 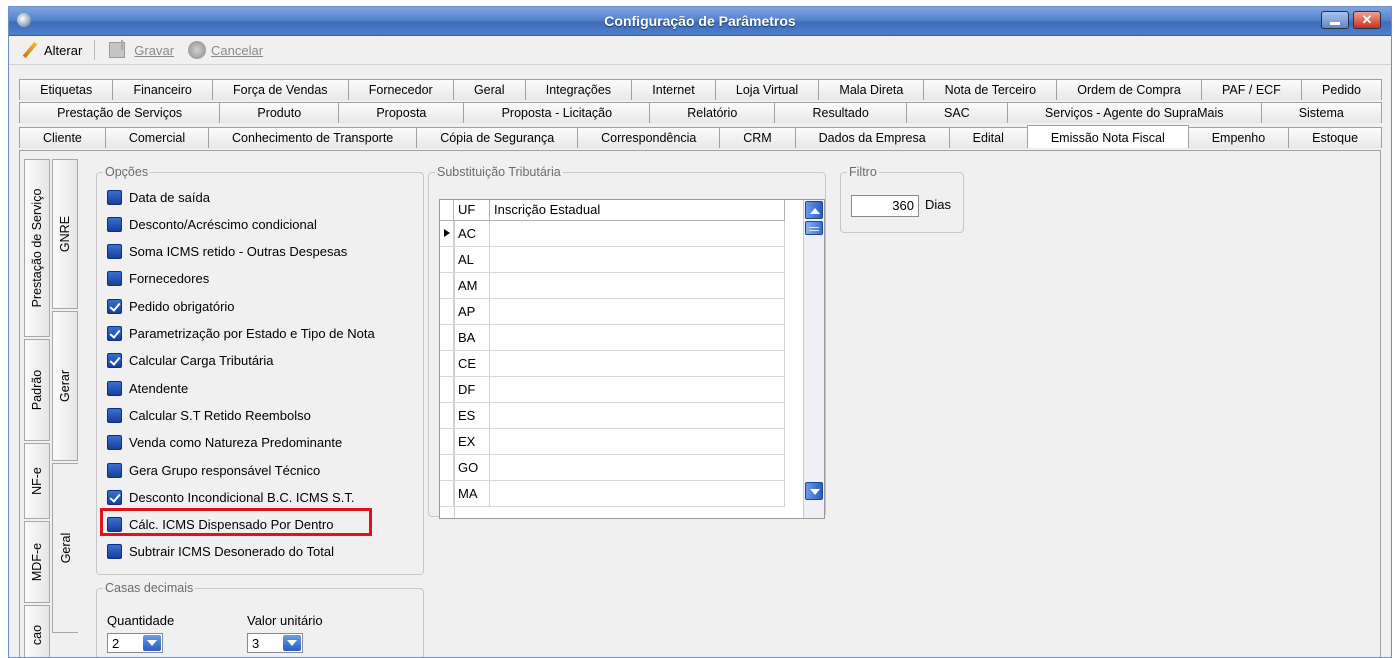 What do you see at coordinates (757, 137) in the screenshot?
I see `tab-crm: CRM` at bounding box center [757, 137].